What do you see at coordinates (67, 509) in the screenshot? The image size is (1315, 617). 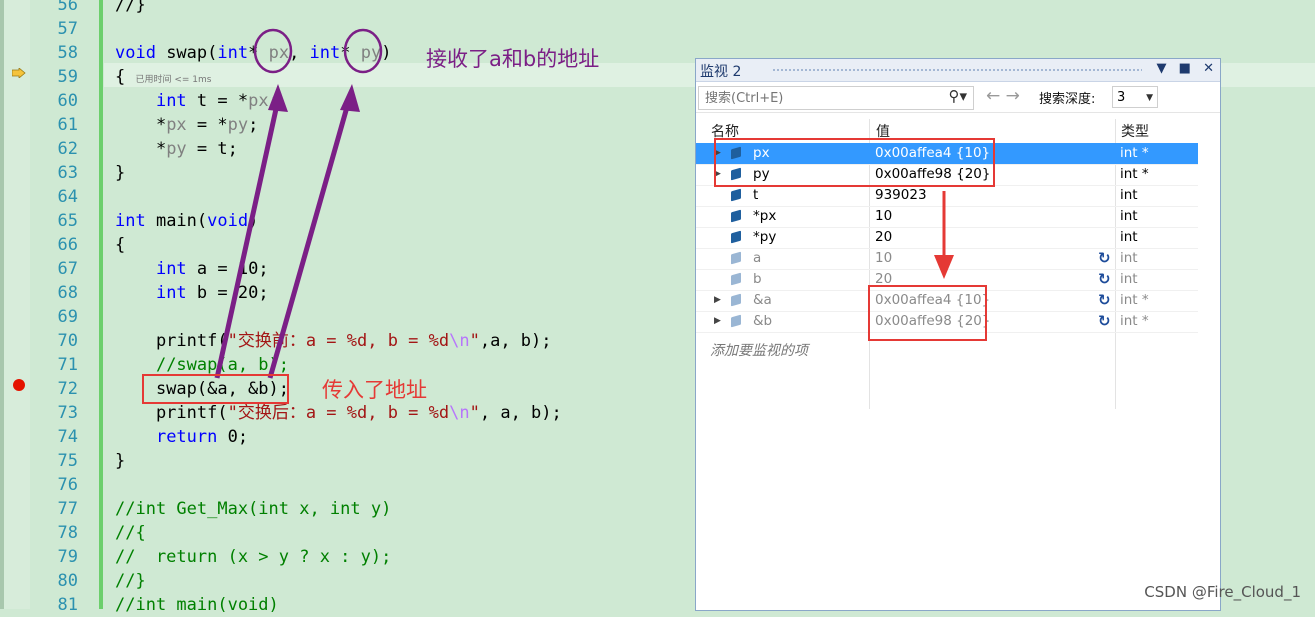 I see `line-number: 77` at bounding box center [67, 509].